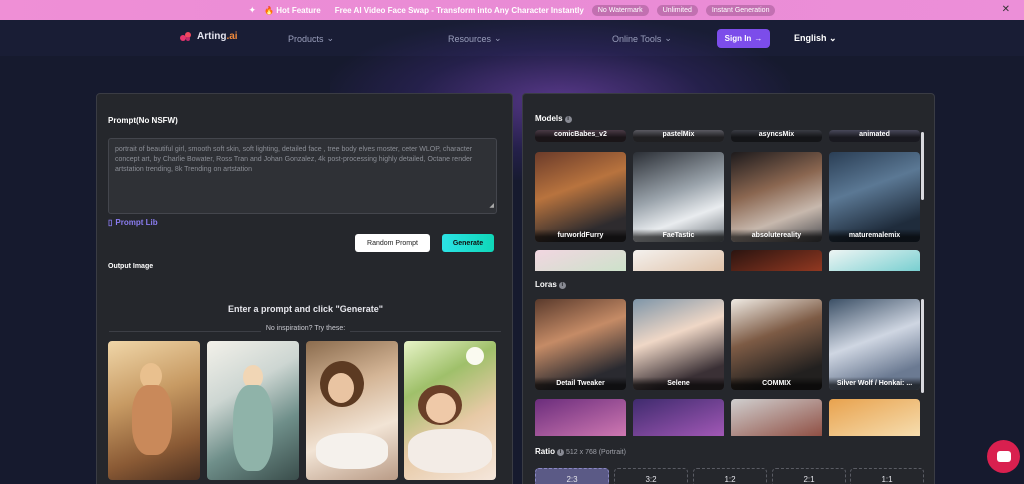  Describe the element at coordinates (1006, 9) in the screenshot. I see `close-icon: ✕` at that location.